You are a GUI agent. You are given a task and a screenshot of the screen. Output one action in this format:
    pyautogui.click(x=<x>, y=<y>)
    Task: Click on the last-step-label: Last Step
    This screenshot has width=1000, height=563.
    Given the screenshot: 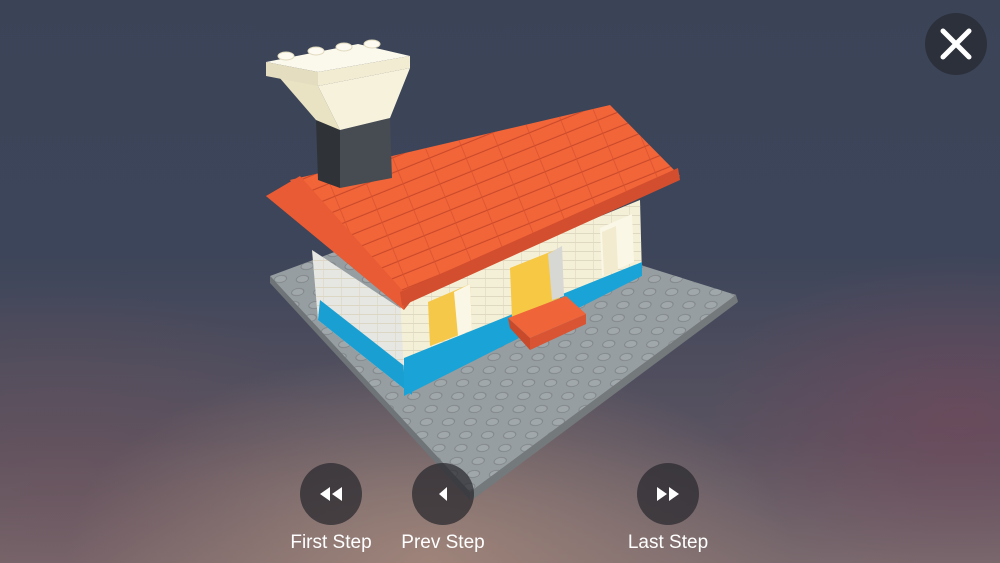 What is the action you would take?
    pyautogui.click(x=668, y=542)
    